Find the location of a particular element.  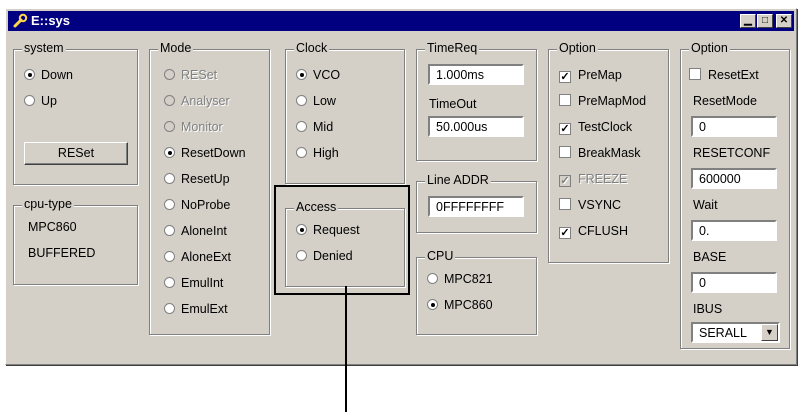

clock-radio-mid: Mid is located at coordinates (314, 128).